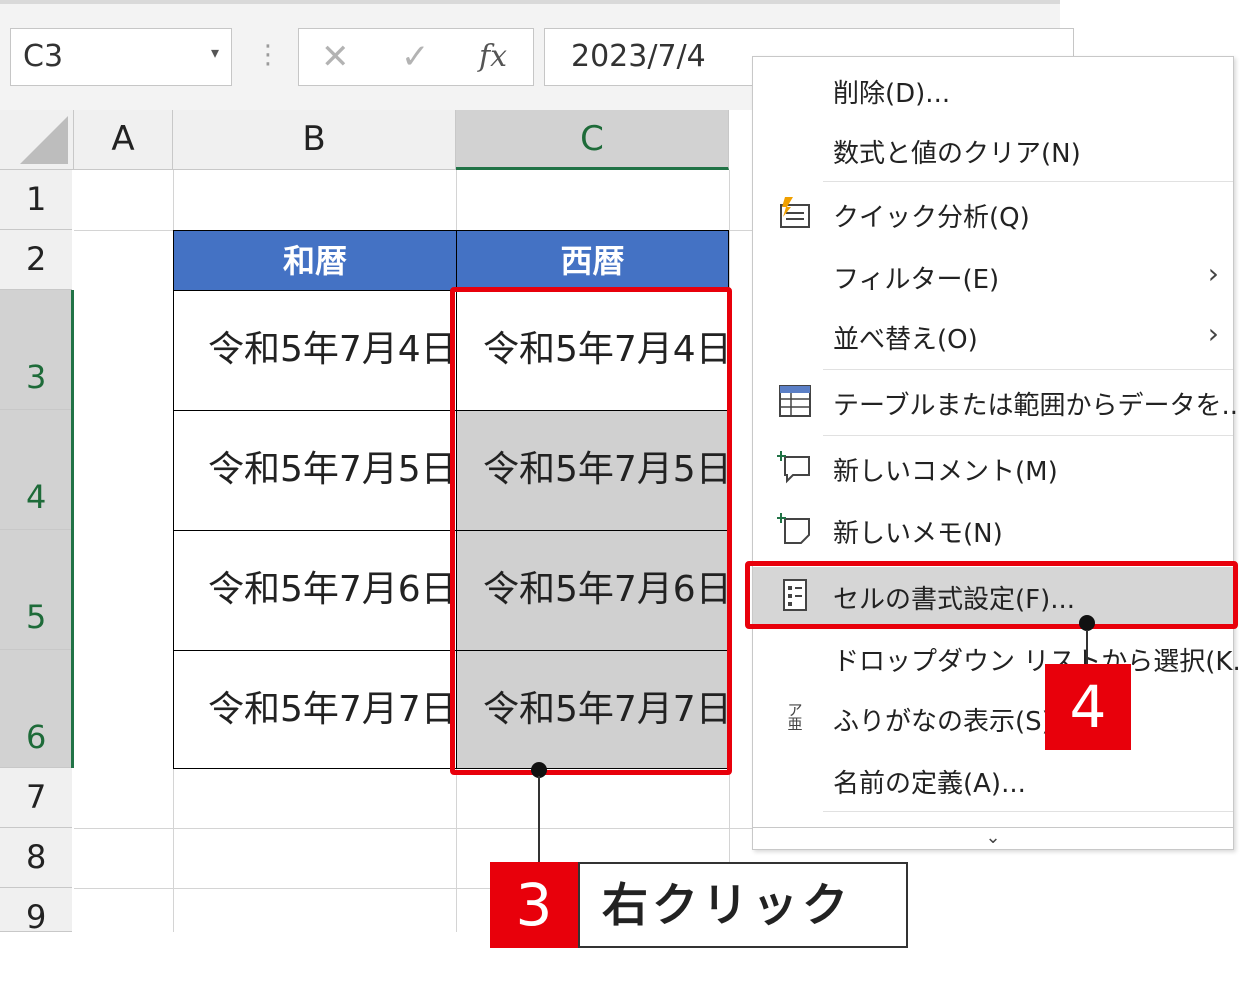  What do you see at coordinates (36, 590) in the screenshot?
I see `row-header-5: 5` at bounding box center [36, 590].